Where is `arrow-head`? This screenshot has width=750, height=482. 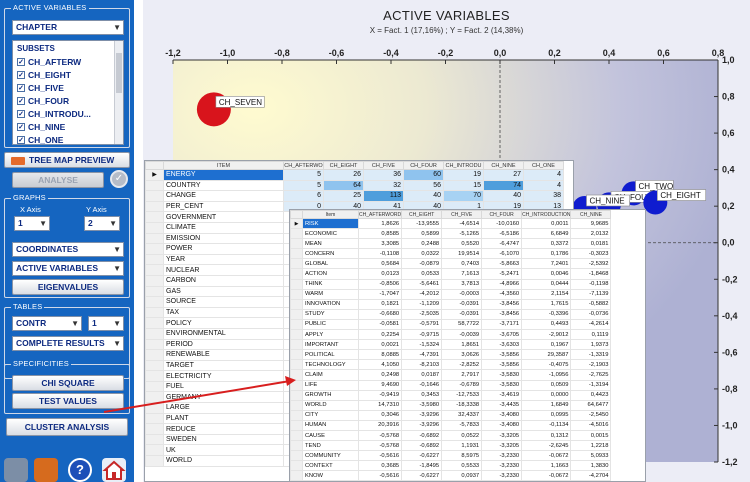 arrow-head is located at coordinates (290, 381).